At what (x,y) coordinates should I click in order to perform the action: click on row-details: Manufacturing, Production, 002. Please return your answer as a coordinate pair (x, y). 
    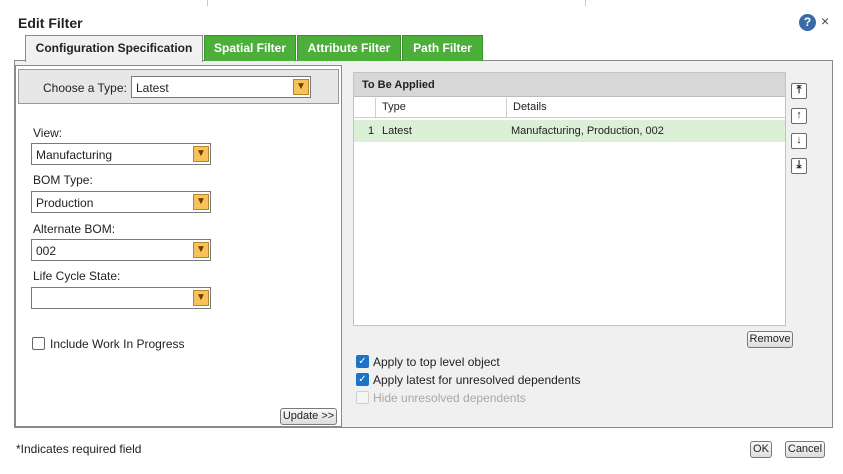
    Looking at the image, I should click on (587, 131).